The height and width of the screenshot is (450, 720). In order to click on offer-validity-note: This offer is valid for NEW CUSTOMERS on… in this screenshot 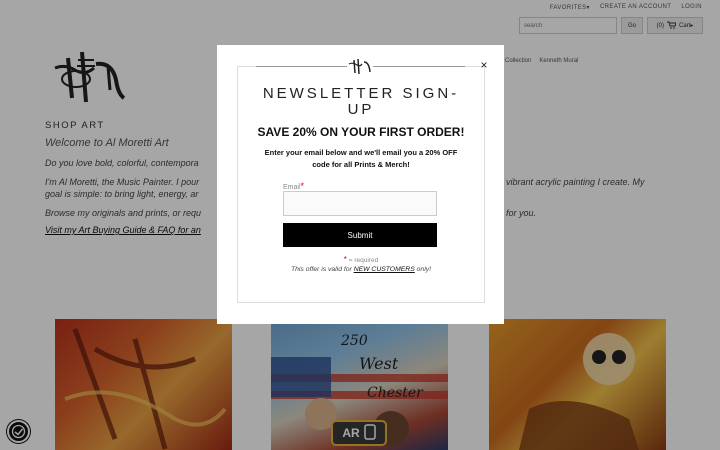, I will do `click(361, 269)`.